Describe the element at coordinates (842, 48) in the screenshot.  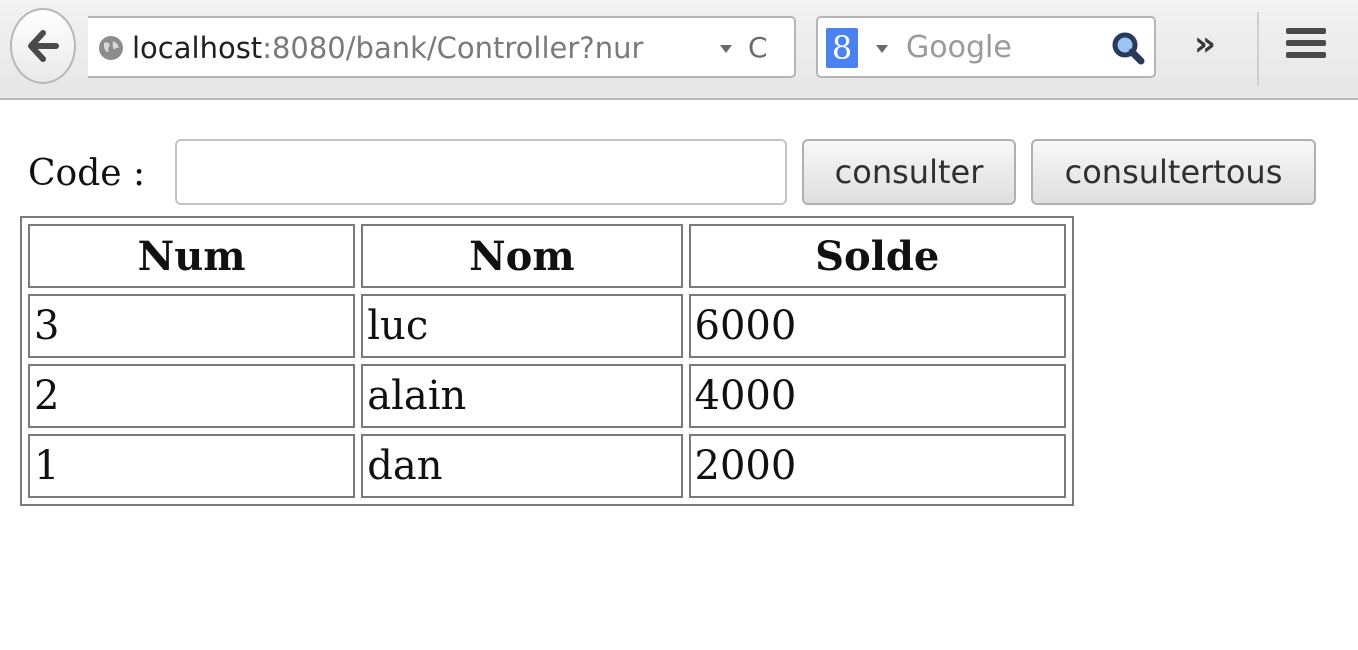
I see `google-g-icon: 8` at that location.